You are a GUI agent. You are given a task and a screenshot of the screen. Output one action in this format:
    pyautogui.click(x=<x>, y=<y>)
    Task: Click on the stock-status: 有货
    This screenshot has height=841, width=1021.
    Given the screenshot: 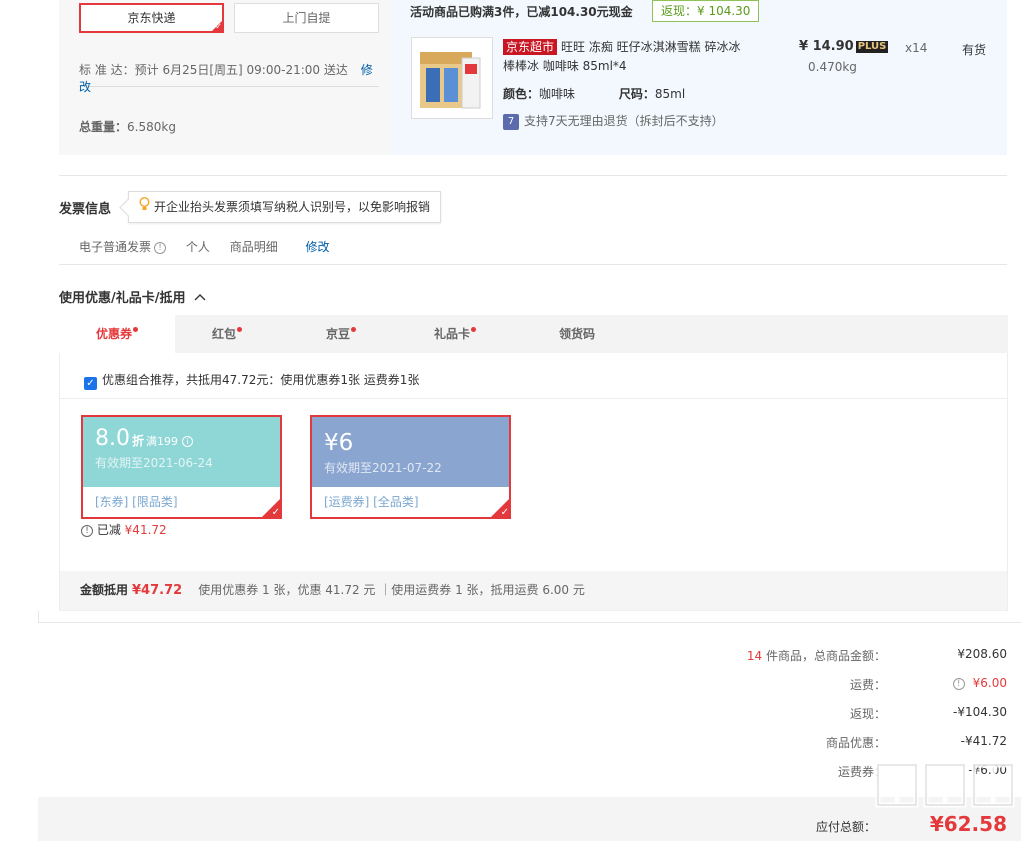 What is the action you would take?
    pyautogui.click(x=974, y=50)
    